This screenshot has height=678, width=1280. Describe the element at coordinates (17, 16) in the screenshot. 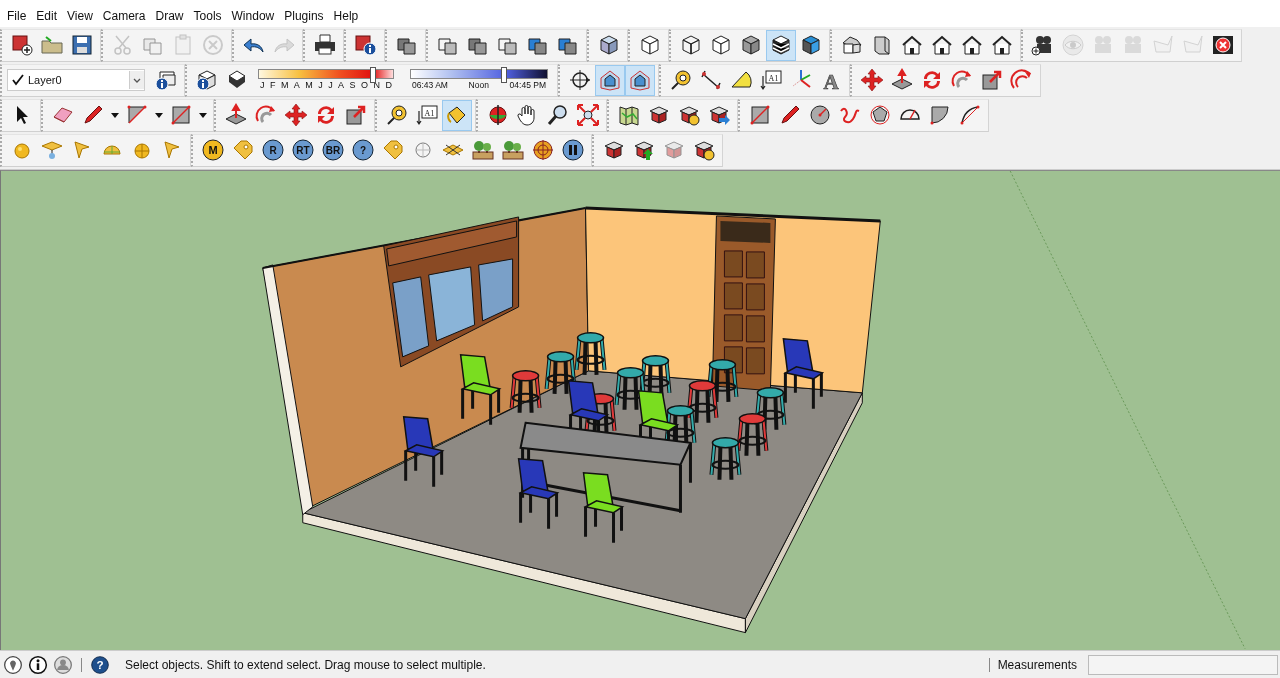

I see `menu-item: File` at that location.